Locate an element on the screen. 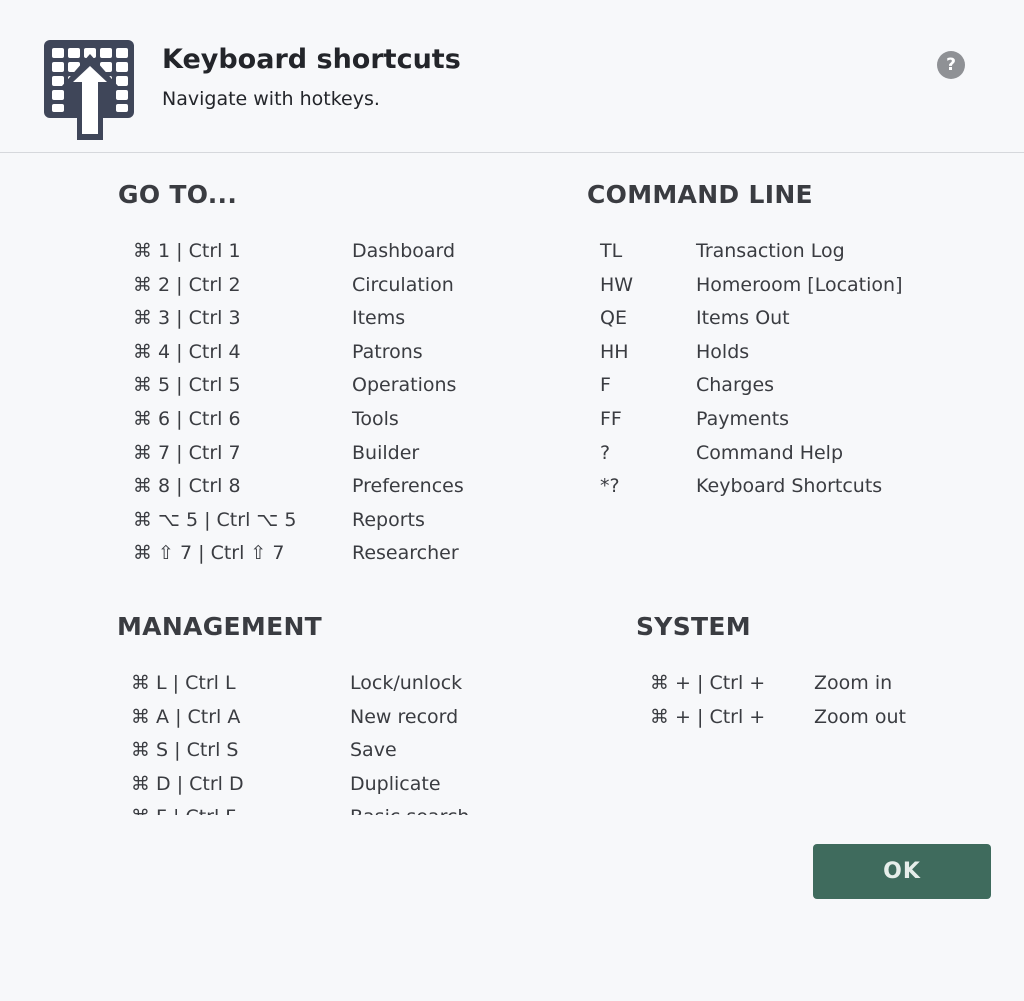  shortcut-row-management: ⌘ L | Ctrl L Lock/unlock is located at coordinates (360, 683).